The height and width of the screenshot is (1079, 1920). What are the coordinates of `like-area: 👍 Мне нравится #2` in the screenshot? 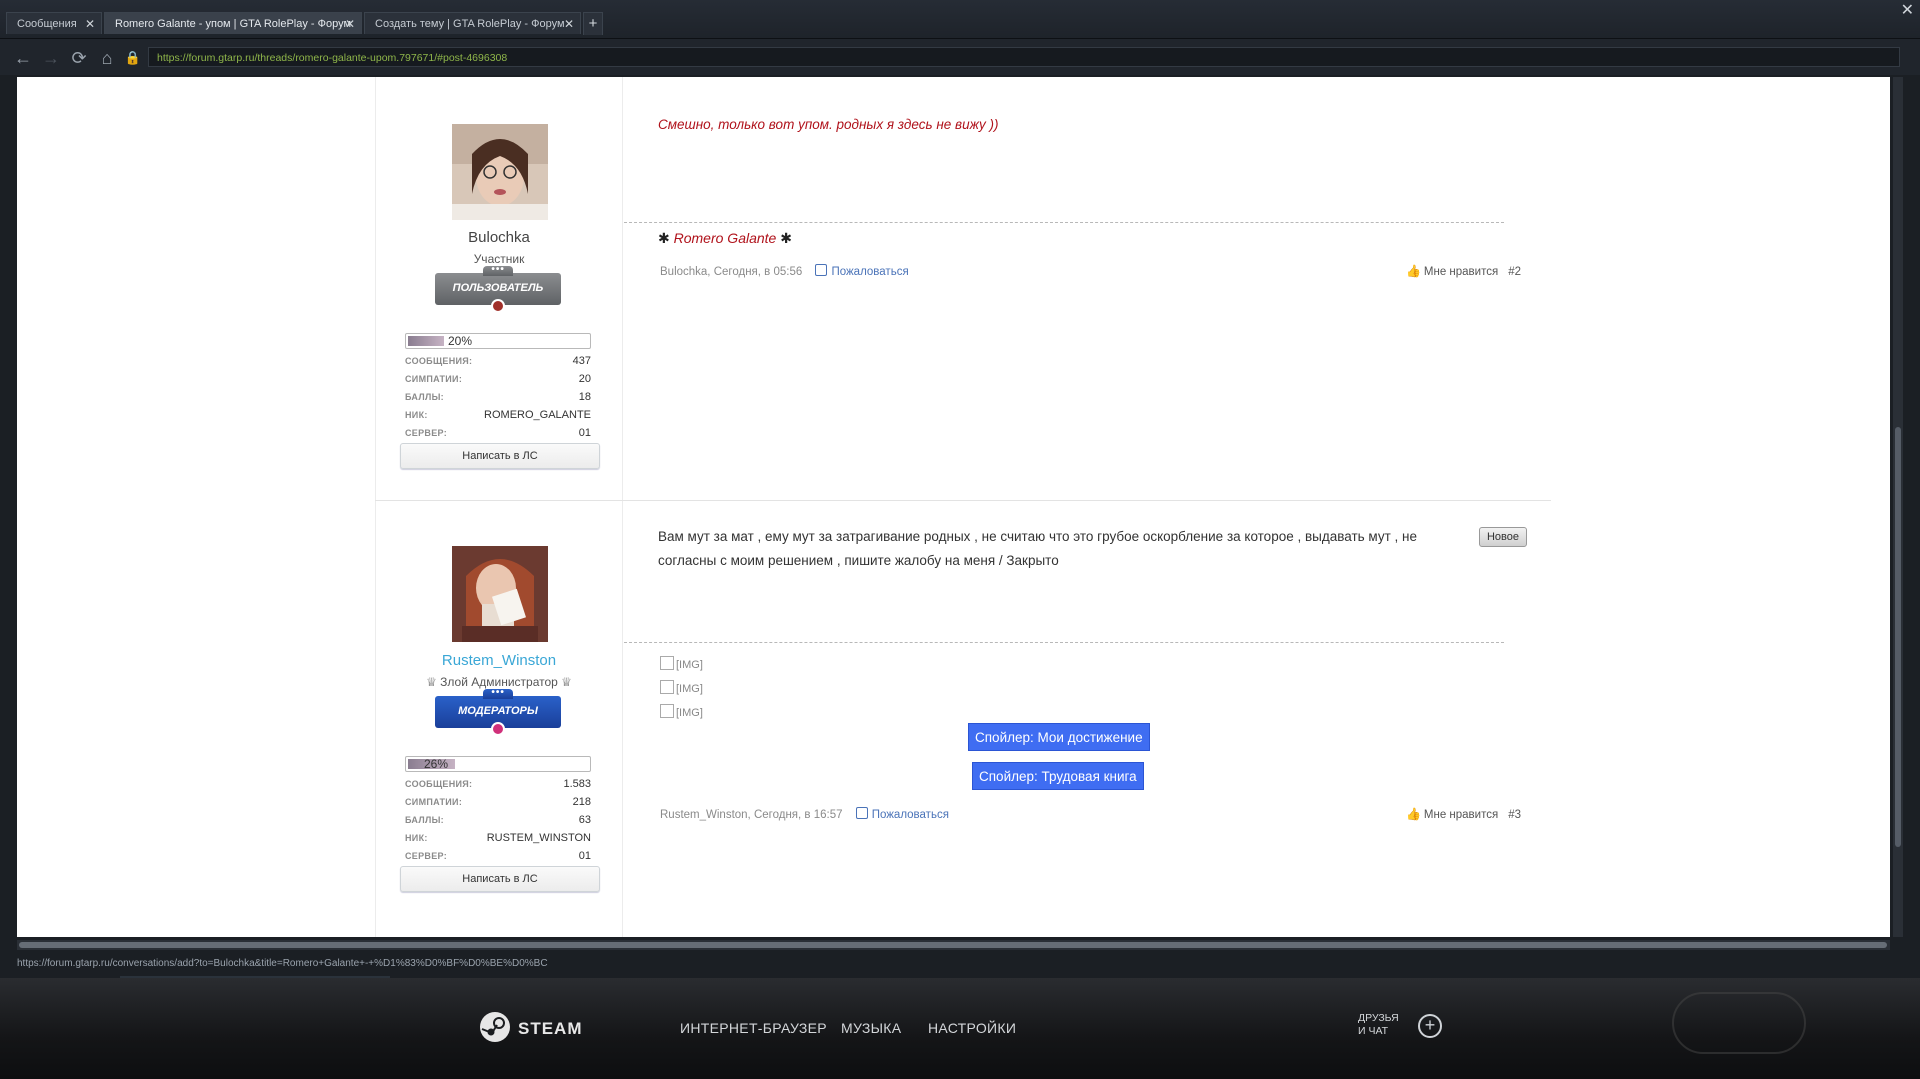 It's located at (1463, 271).